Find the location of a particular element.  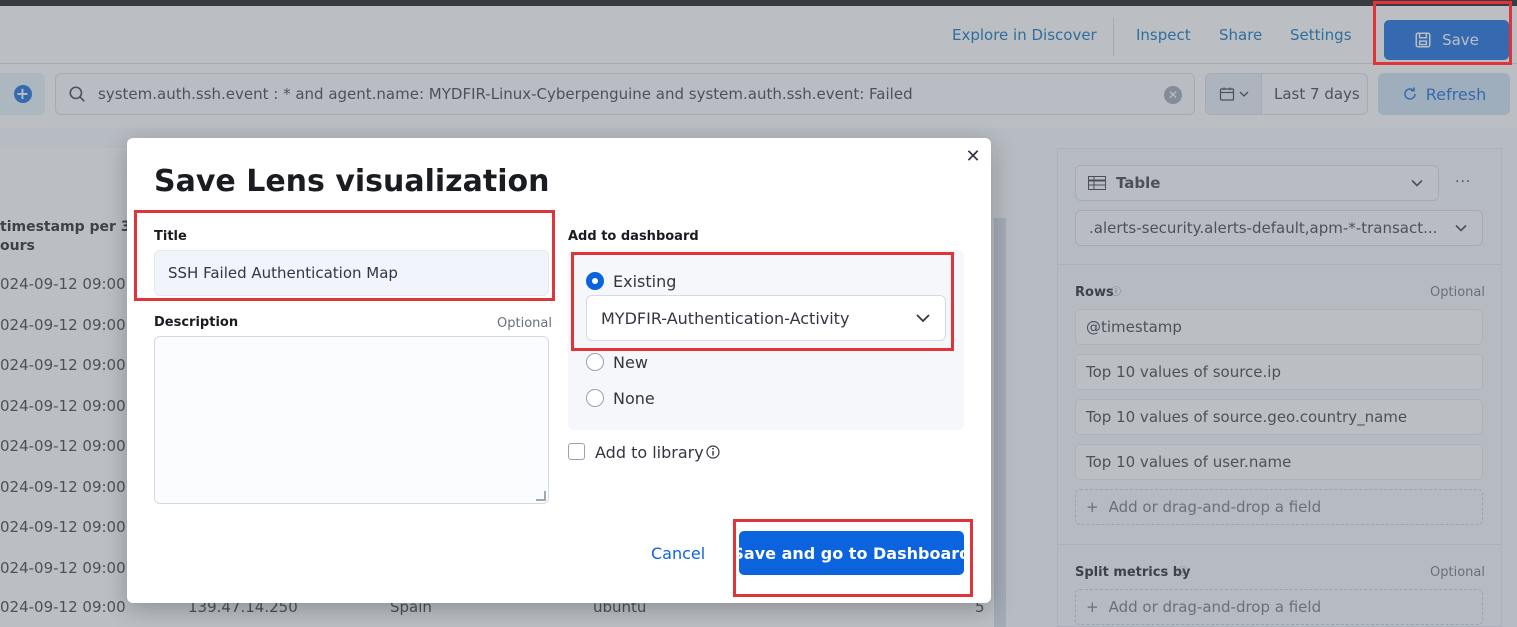

cancel-button: Cancel is located at coordinates (678, 553).